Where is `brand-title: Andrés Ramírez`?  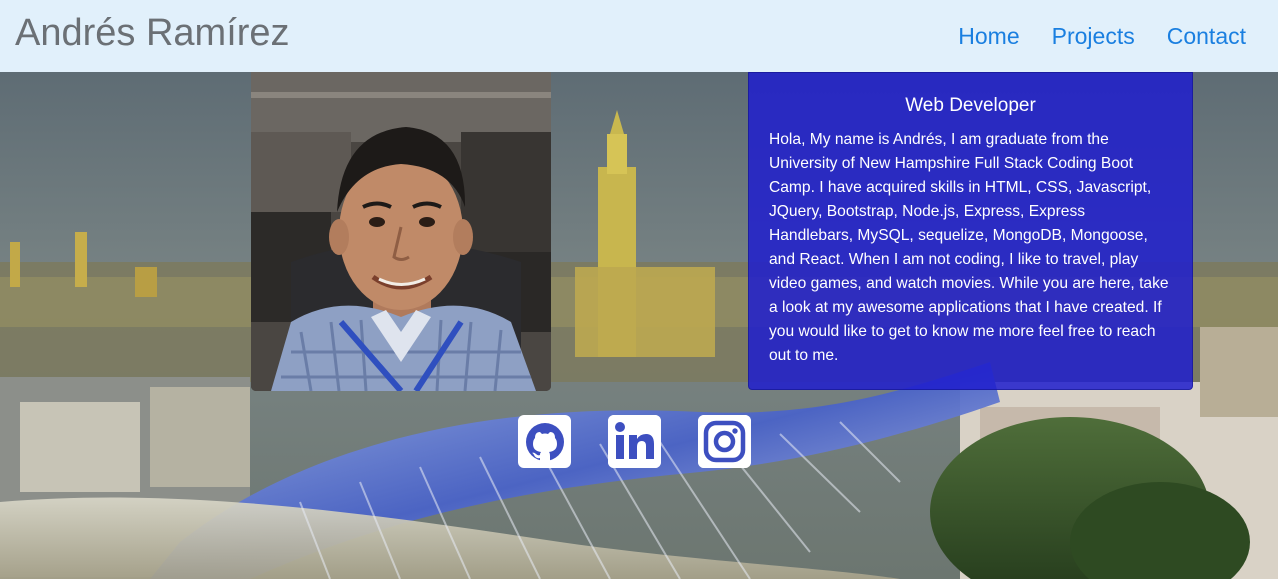 brand-title: Andrés Ramírez is located at coordinates (152, 33).